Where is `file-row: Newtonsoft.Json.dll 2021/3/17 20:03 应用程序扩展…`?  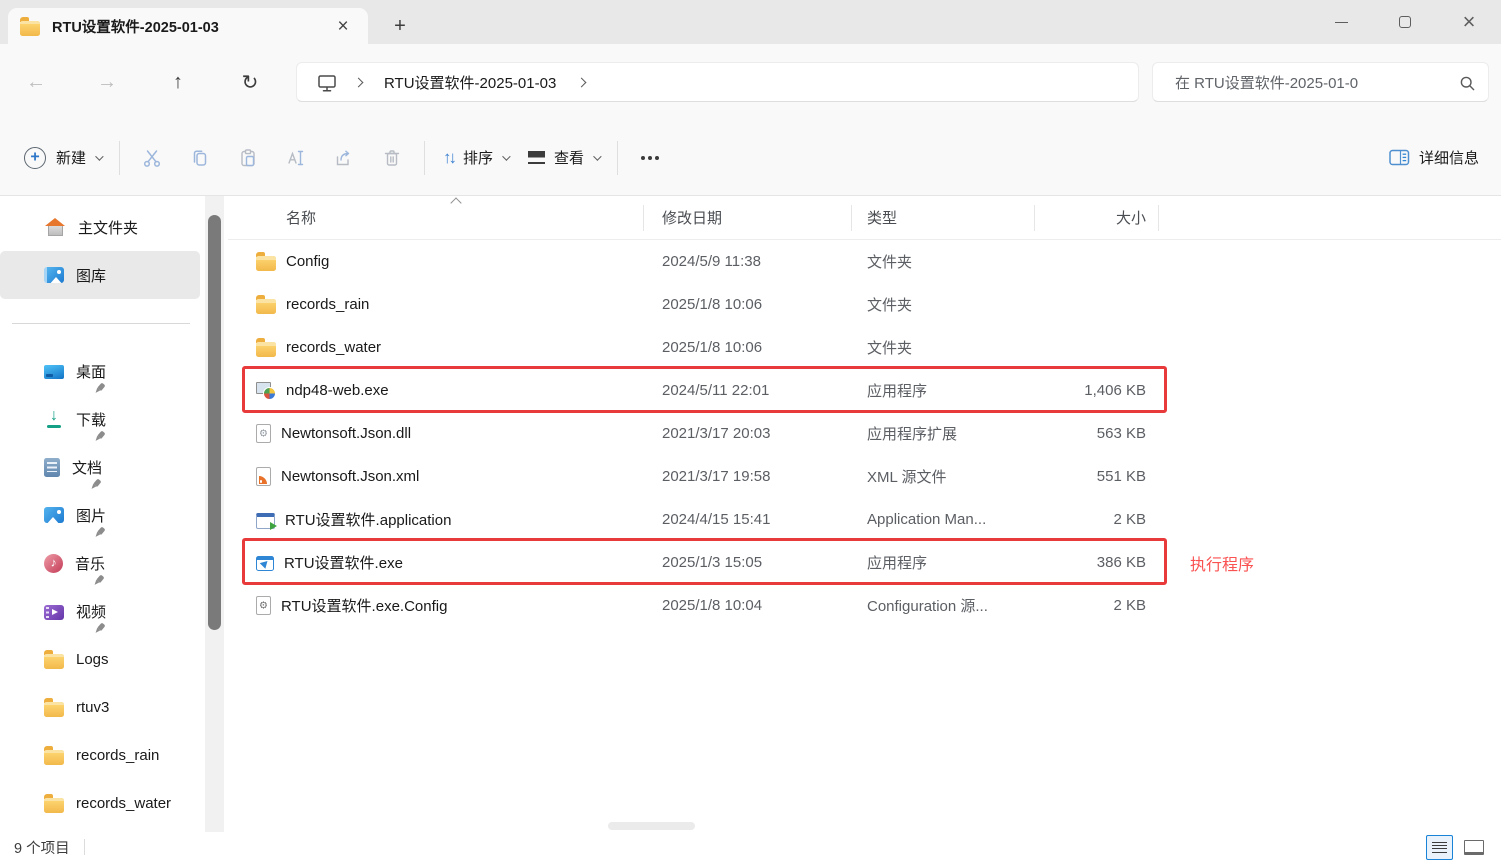
file-row: Newtonsoft.Json.dll 2021/3/17 20:03 应用程序扩展… is located at coordinates (864, 433).